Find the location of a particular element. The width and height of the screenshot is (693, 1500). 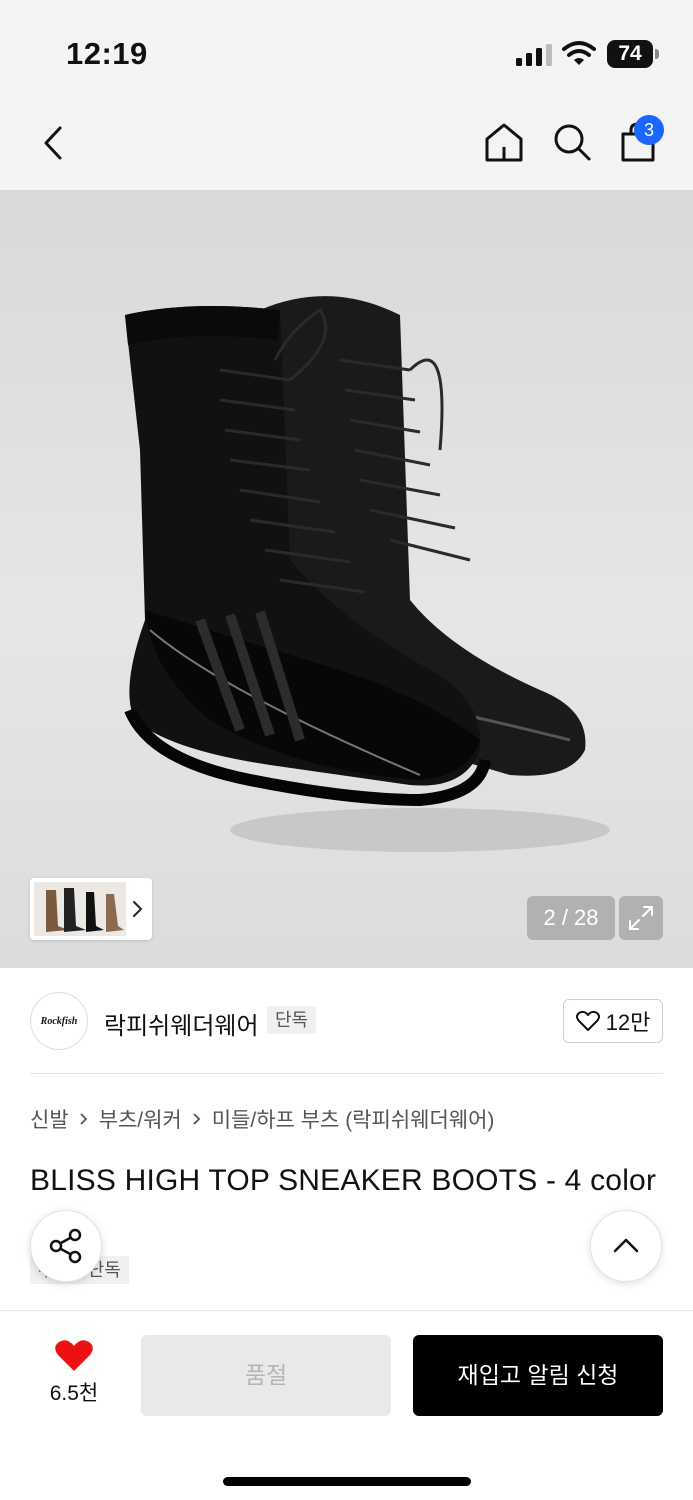

brand-like-button: 12만 is located at coordinates (613, 1021).